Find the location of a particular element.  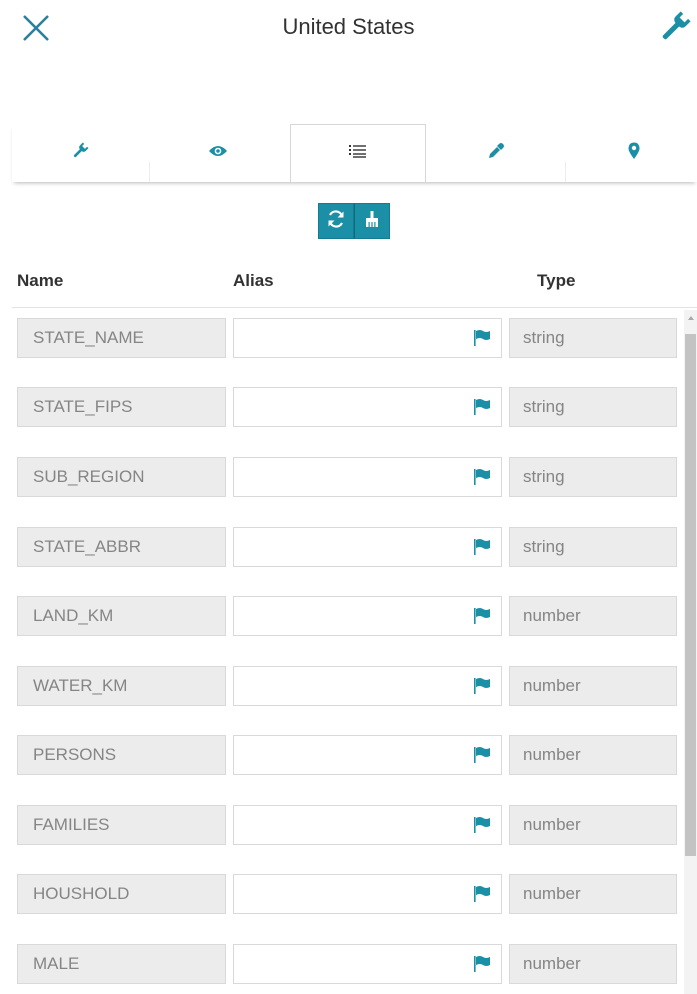

field-row: MALE number is located at coordinates (340, 964).